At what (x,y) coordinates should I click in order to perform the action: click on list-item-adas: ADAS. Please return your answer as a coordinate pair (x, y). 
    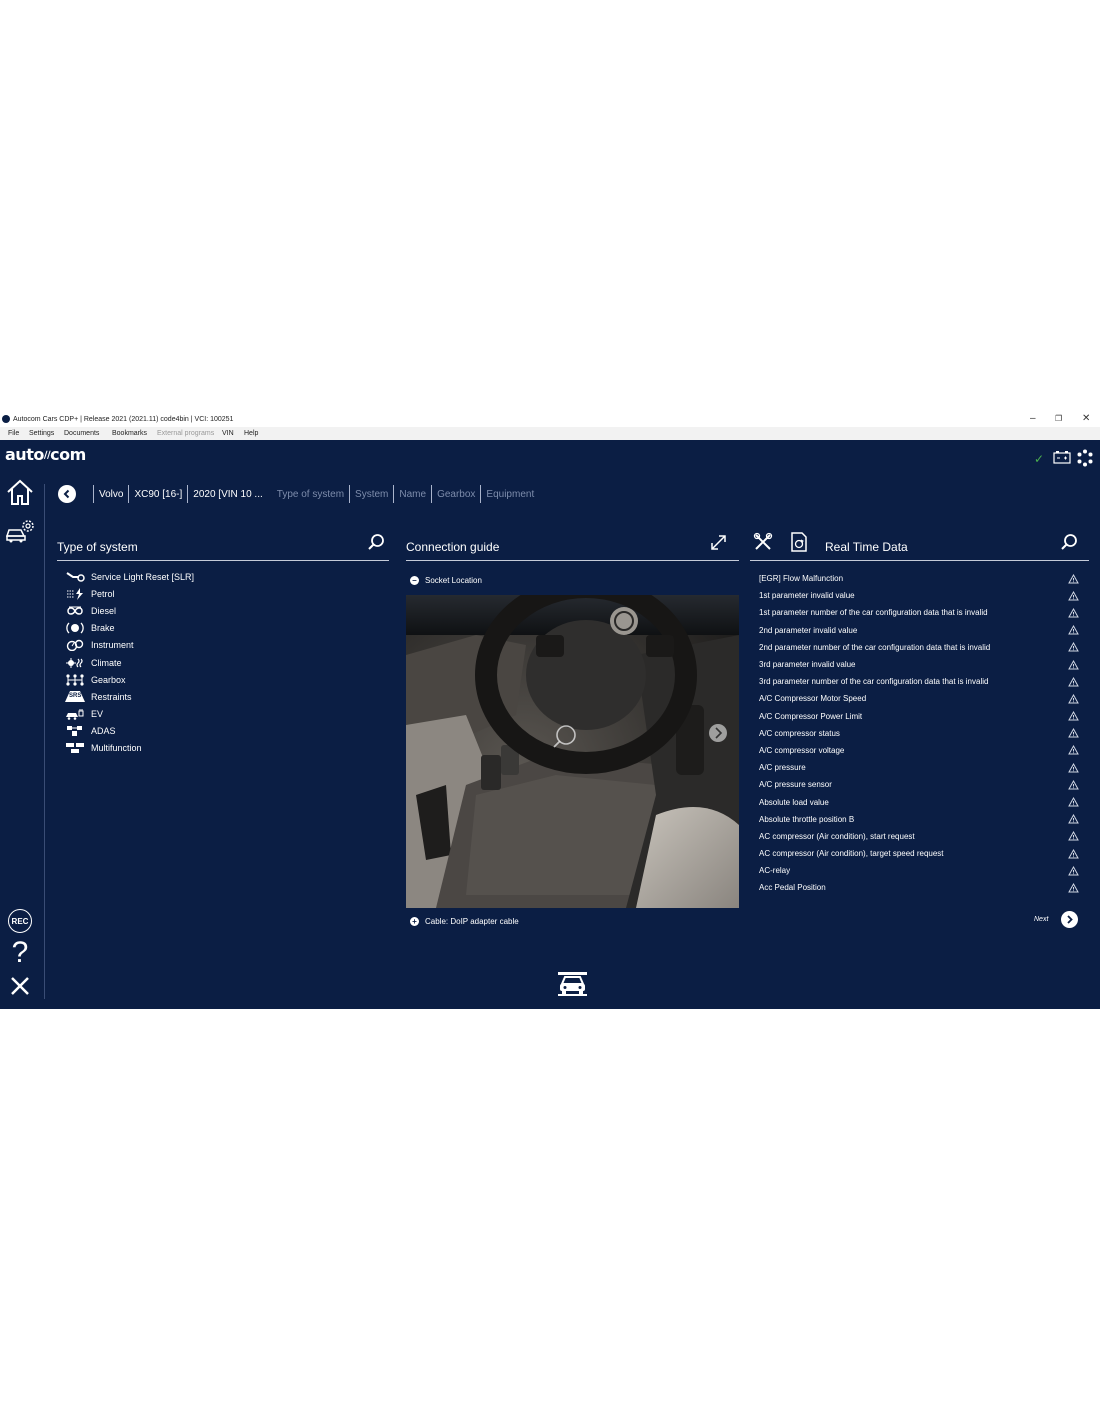
    Looking at the image, I should click on (129, 731).